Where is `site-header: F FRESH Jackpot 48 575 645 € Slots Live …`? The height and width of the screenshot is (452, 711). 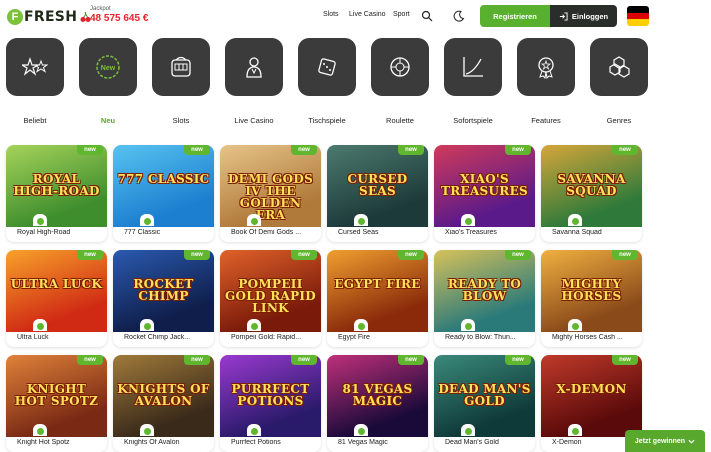 site-header: F FRESH Jackpot 48 575 645 € Slots Live … is located at coordinates (355, 17).